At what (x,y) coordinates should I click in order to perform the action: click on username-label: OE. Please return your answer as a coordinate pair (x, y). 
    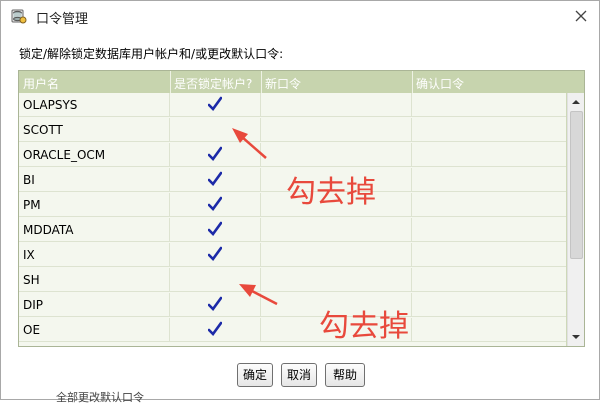
    Looking at the image, I should click on (32, 330).